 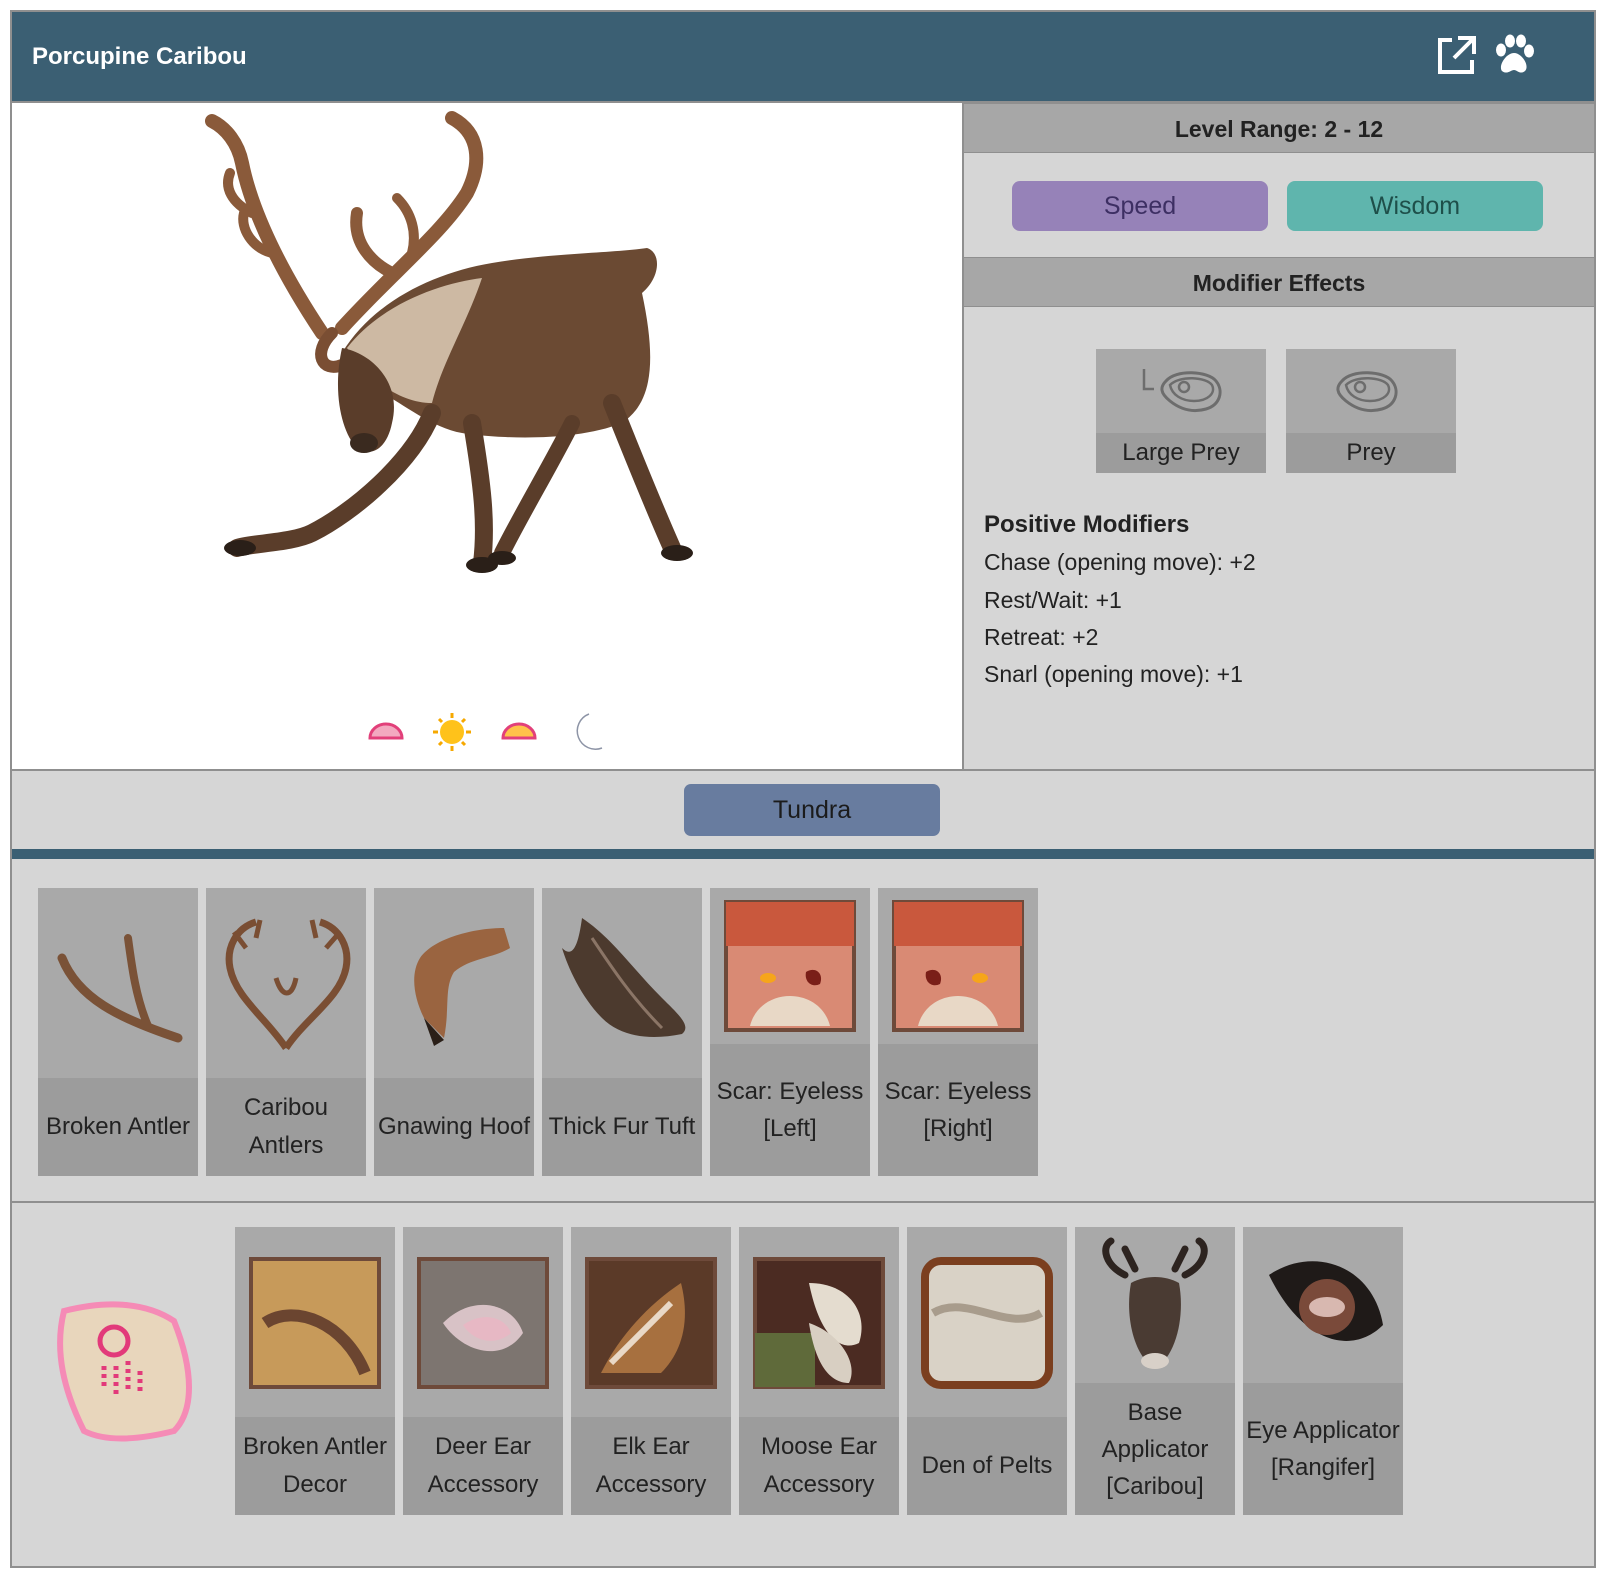 What do you see at coordinates (812, 810) in the screenshot?
I see `biome-tundra: Tundra` at bounding box center [812, 810].